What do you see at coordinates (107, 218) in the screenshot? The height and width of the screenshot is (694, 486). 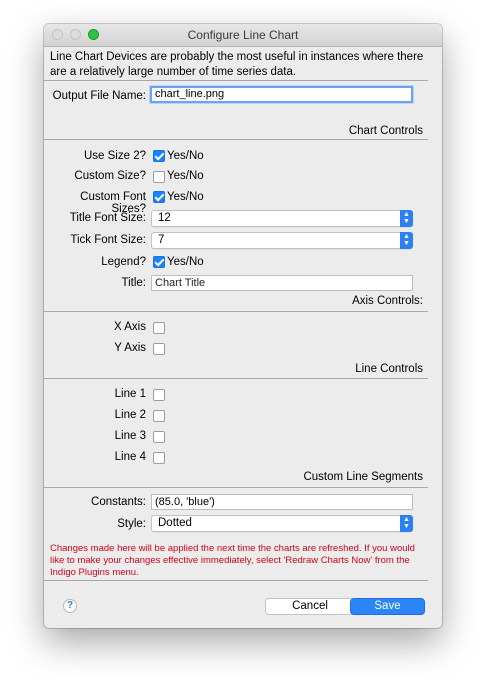 I see `title-font-size-label: Title Font Size:` at bounding box center [107, 218].